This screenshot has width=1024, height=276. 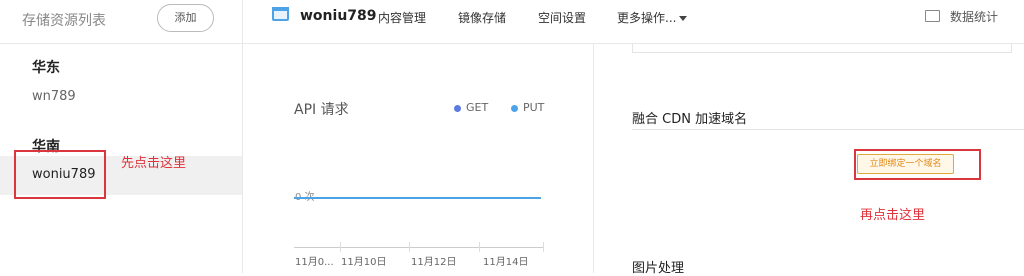 I want to click on highlight-box-bucket, so click(x=60, y=174).